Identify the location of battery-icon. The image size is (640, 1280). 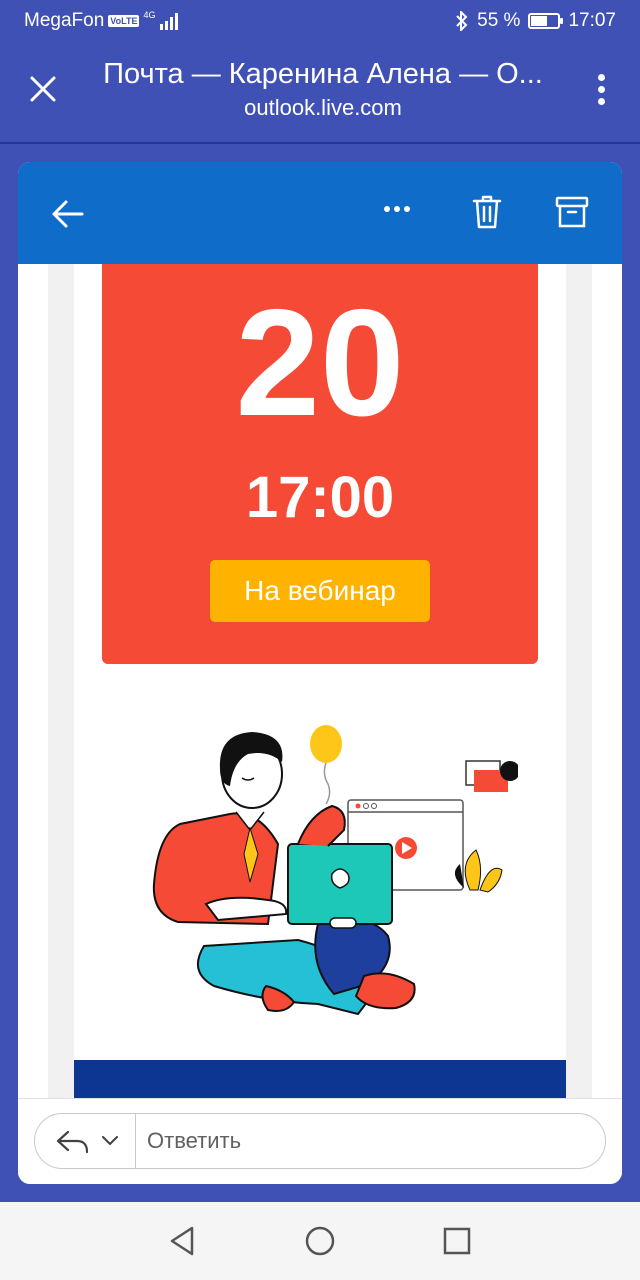
(546, 21).